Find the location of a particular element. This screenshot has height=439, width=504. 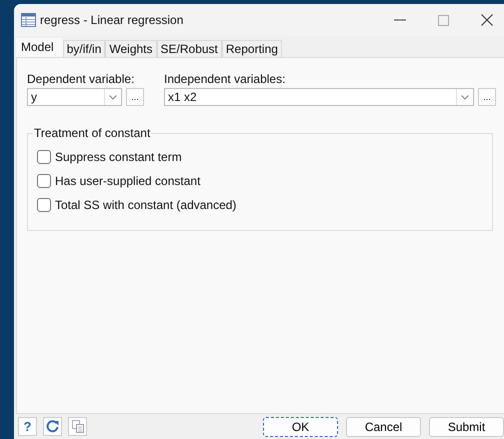

copy-icon is located at coordinates (78, 426).